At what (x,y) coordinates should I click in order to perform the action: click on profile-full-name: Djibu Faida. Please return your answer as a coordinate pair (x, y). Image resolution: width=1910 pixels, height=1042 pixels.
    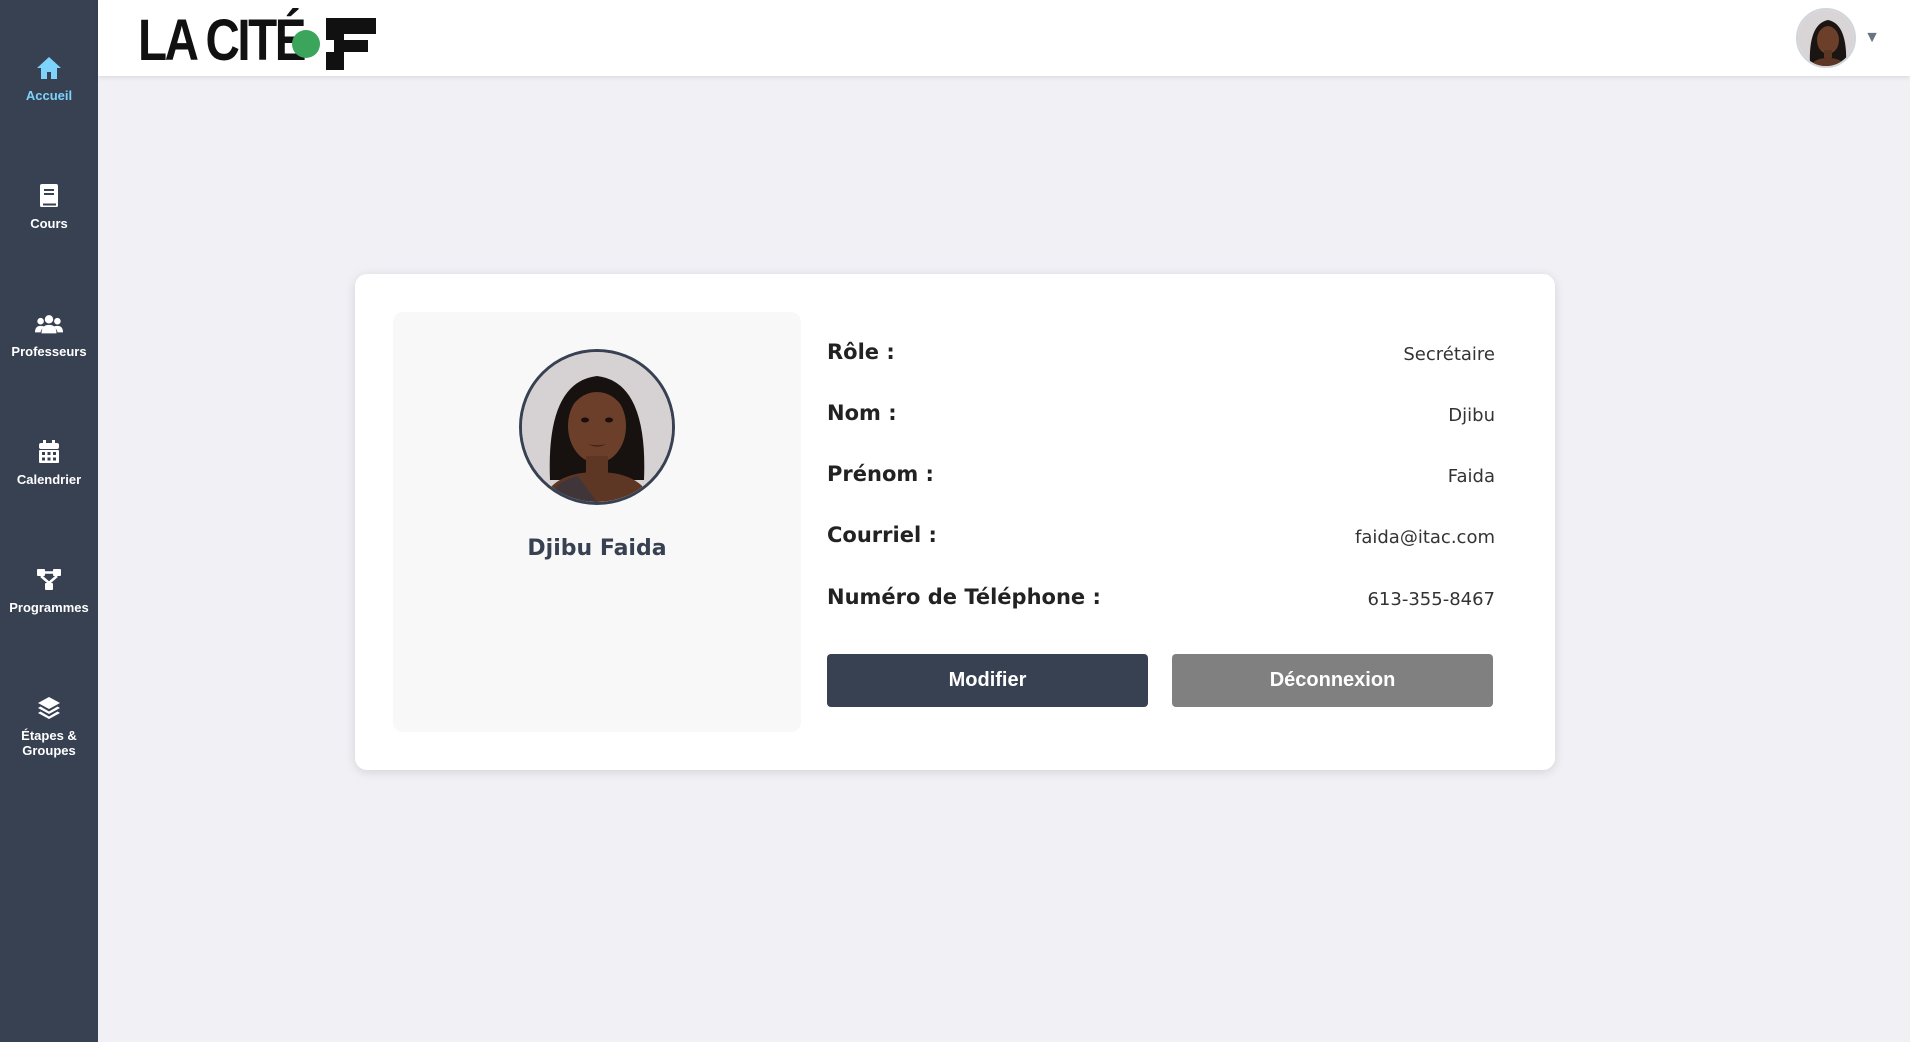
    Looking at the image, I should click on (597, 548).